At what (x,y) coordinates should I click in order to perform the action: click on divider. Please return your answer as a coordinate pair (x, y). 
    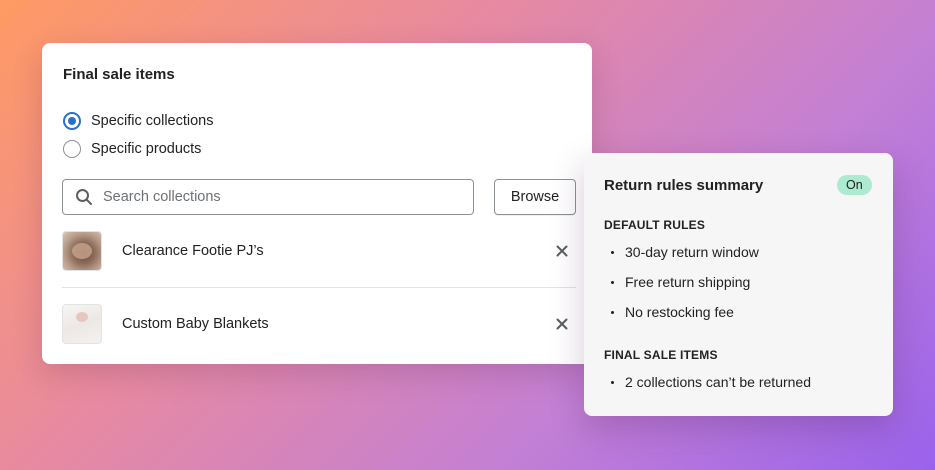
    Looking at the image, I should click on (319, 287).